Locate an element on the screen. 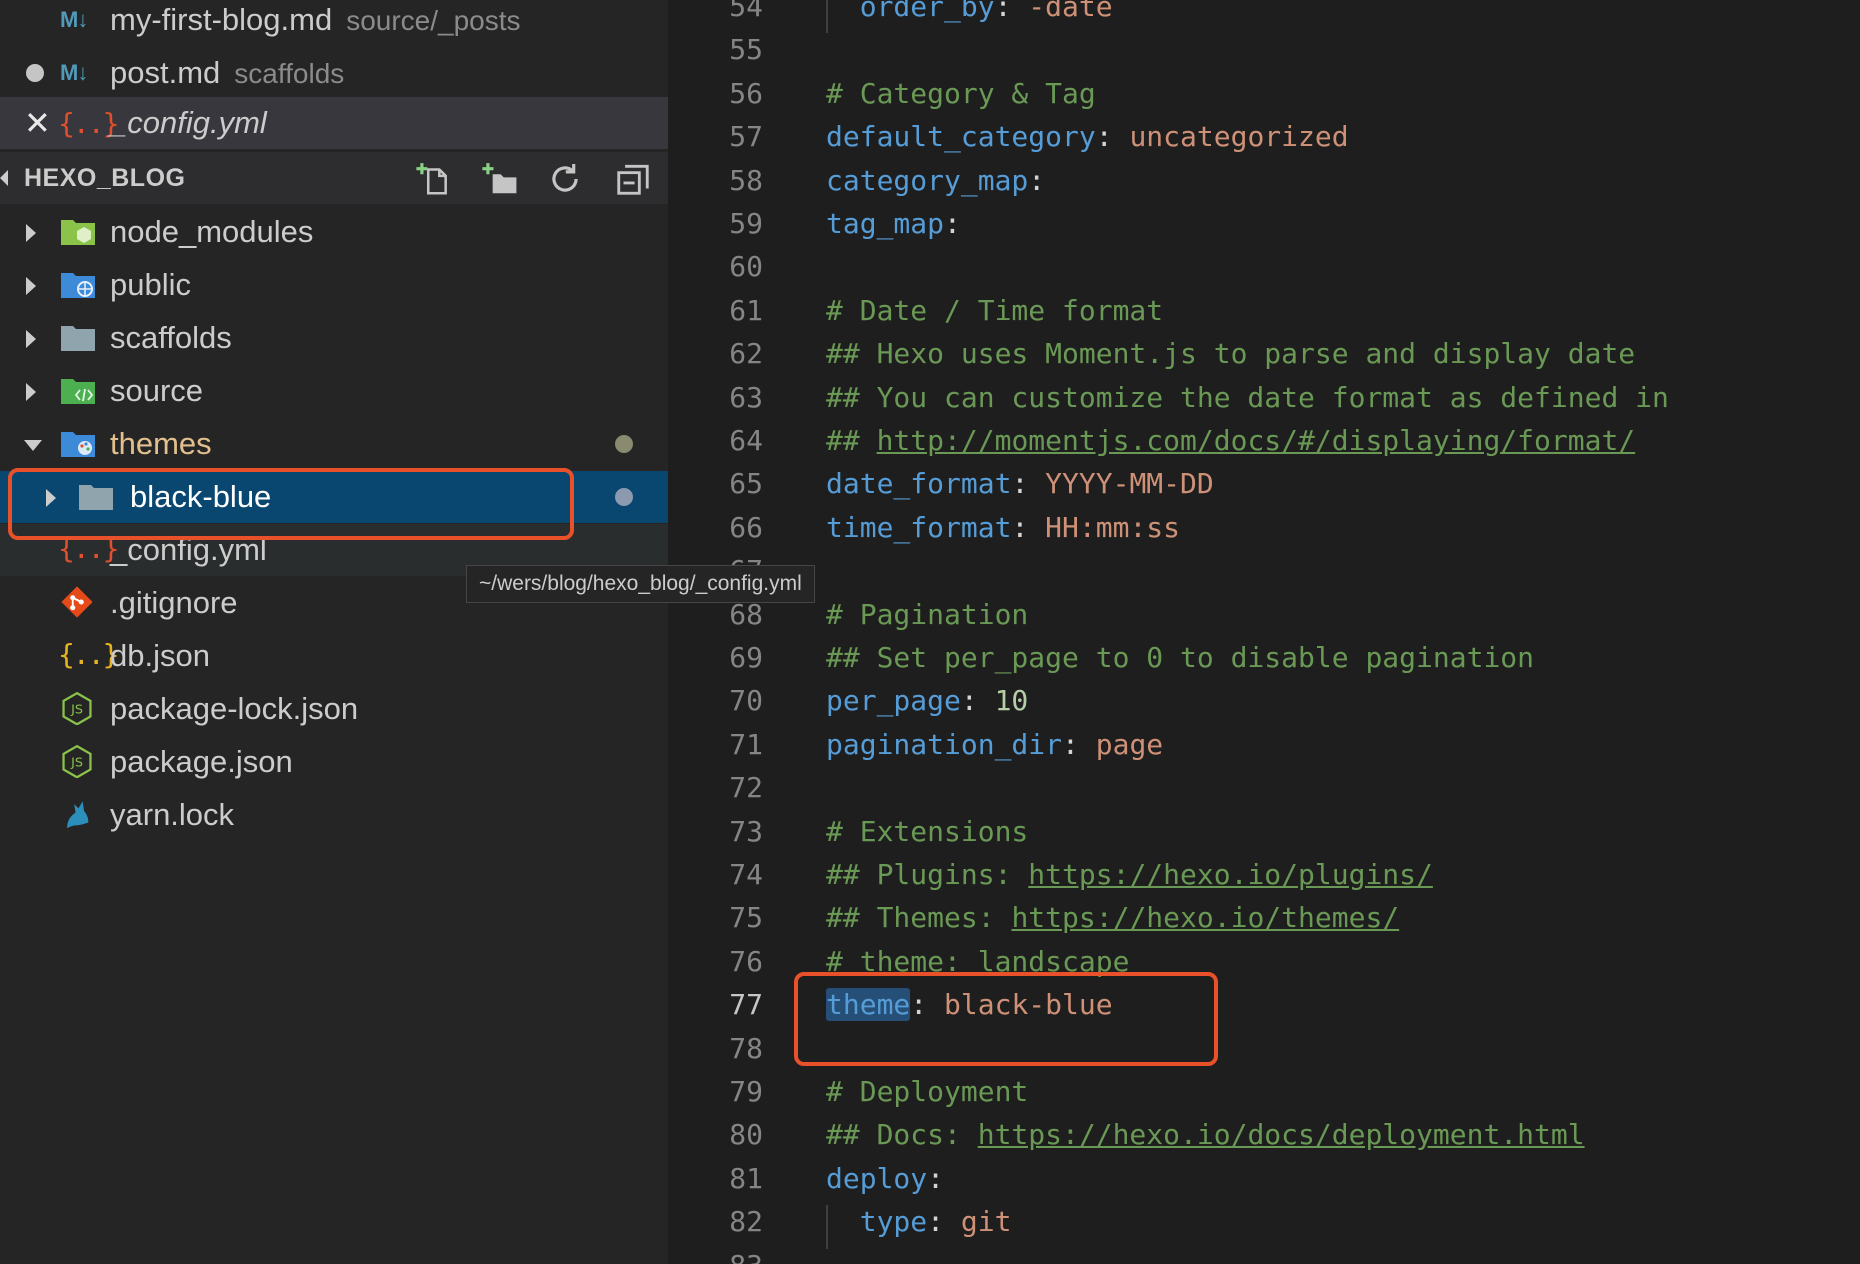 Image resolution: width=1860 pixels, height=1264 pixels. code-token: ## Plugins: is located at coordinates (927, 874).